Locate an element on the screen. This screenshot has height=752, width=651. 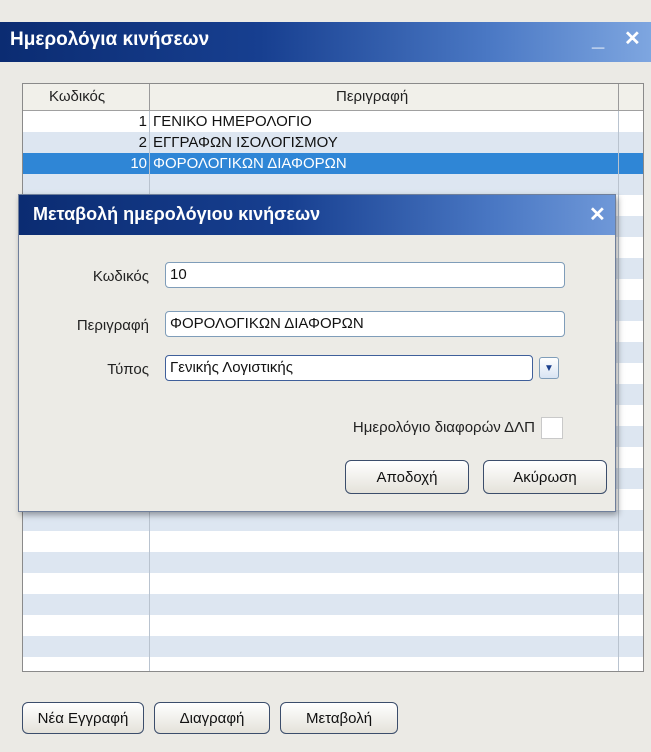
cell-code: 2 is located at coordinates (142, 142).